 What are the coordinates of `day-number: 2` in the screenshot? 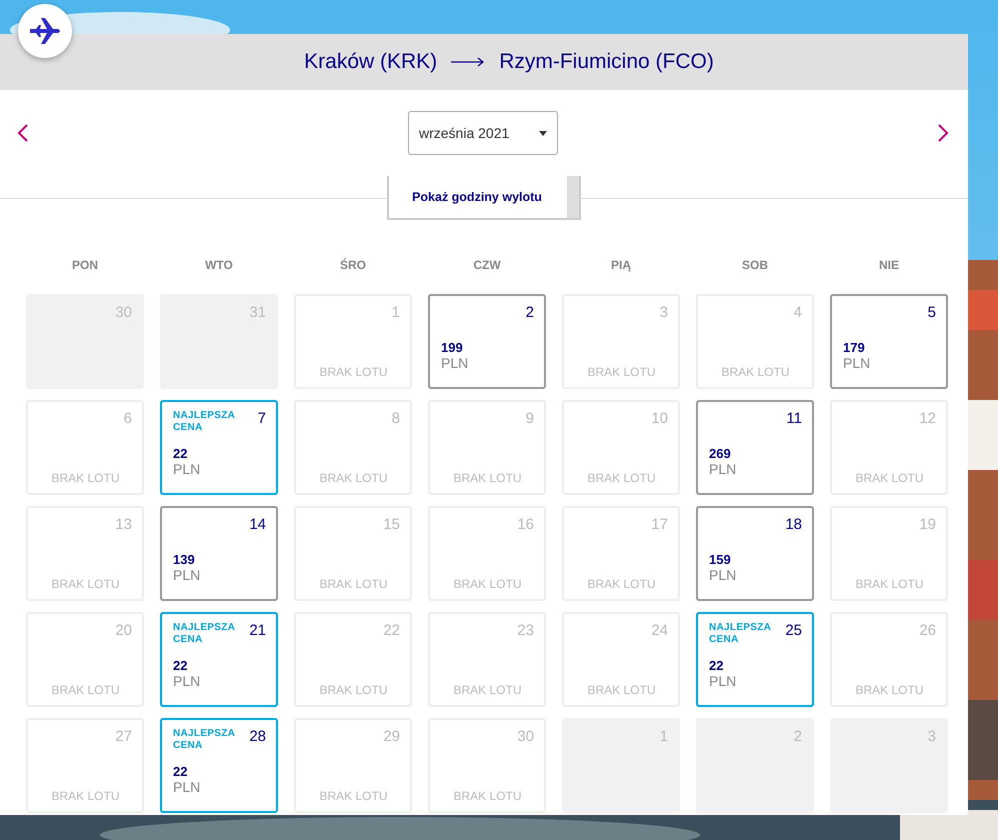 It's located at (530, 312).